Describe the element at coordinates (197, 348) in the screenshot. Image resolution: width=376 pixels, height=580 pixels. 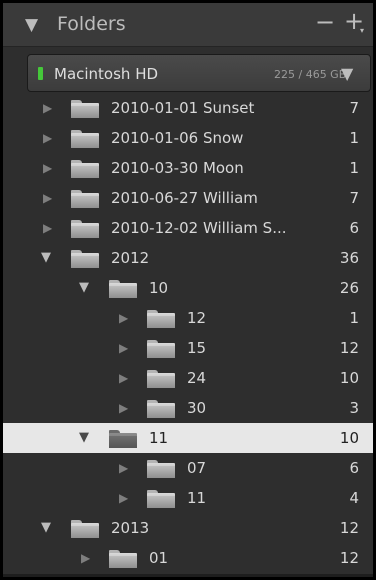
I see `folder-name: 15` at that location.